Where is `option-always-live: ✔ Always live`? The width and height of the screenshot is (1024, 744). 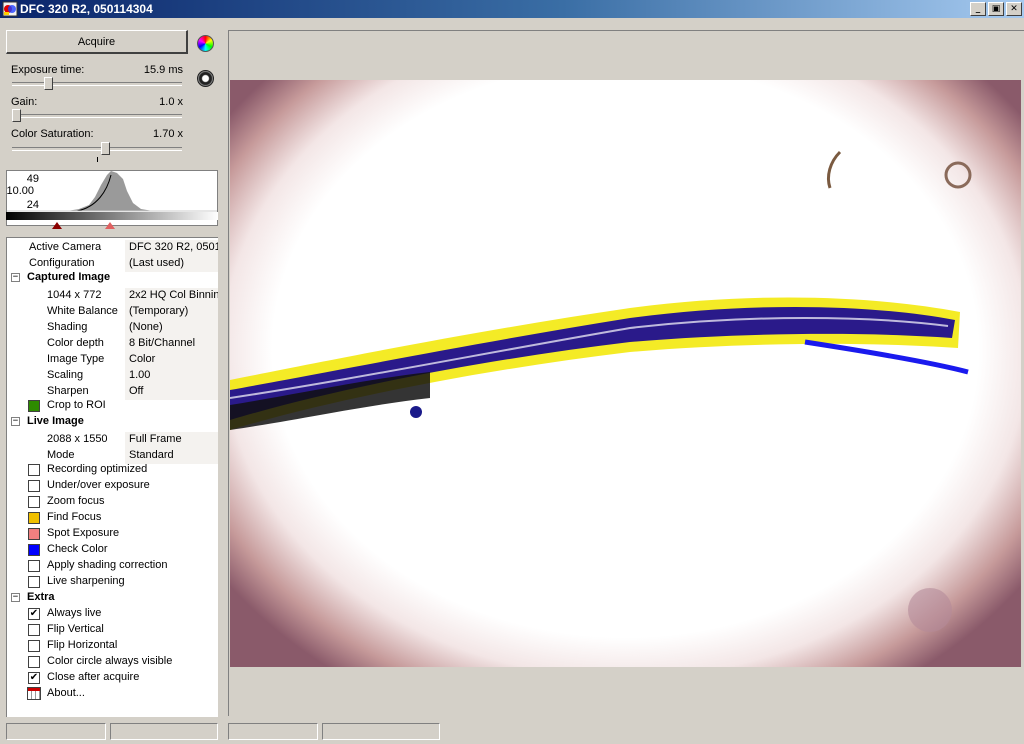
option-always-live: ✔ Always live is located at coordinates (112, 614).